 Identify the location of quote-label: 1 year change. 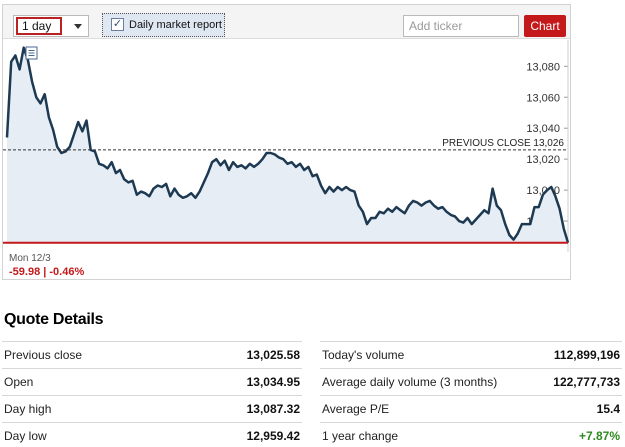
(360, 436).